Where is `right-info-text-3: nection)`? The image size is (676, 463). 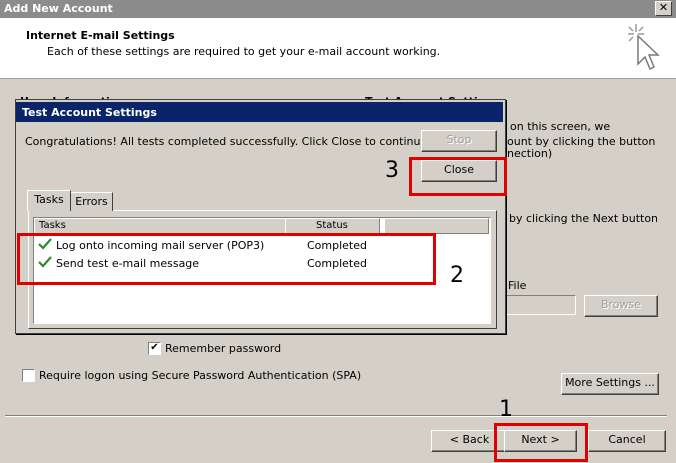 right-info-text-3: nection) is located at coordinates (530, 153).